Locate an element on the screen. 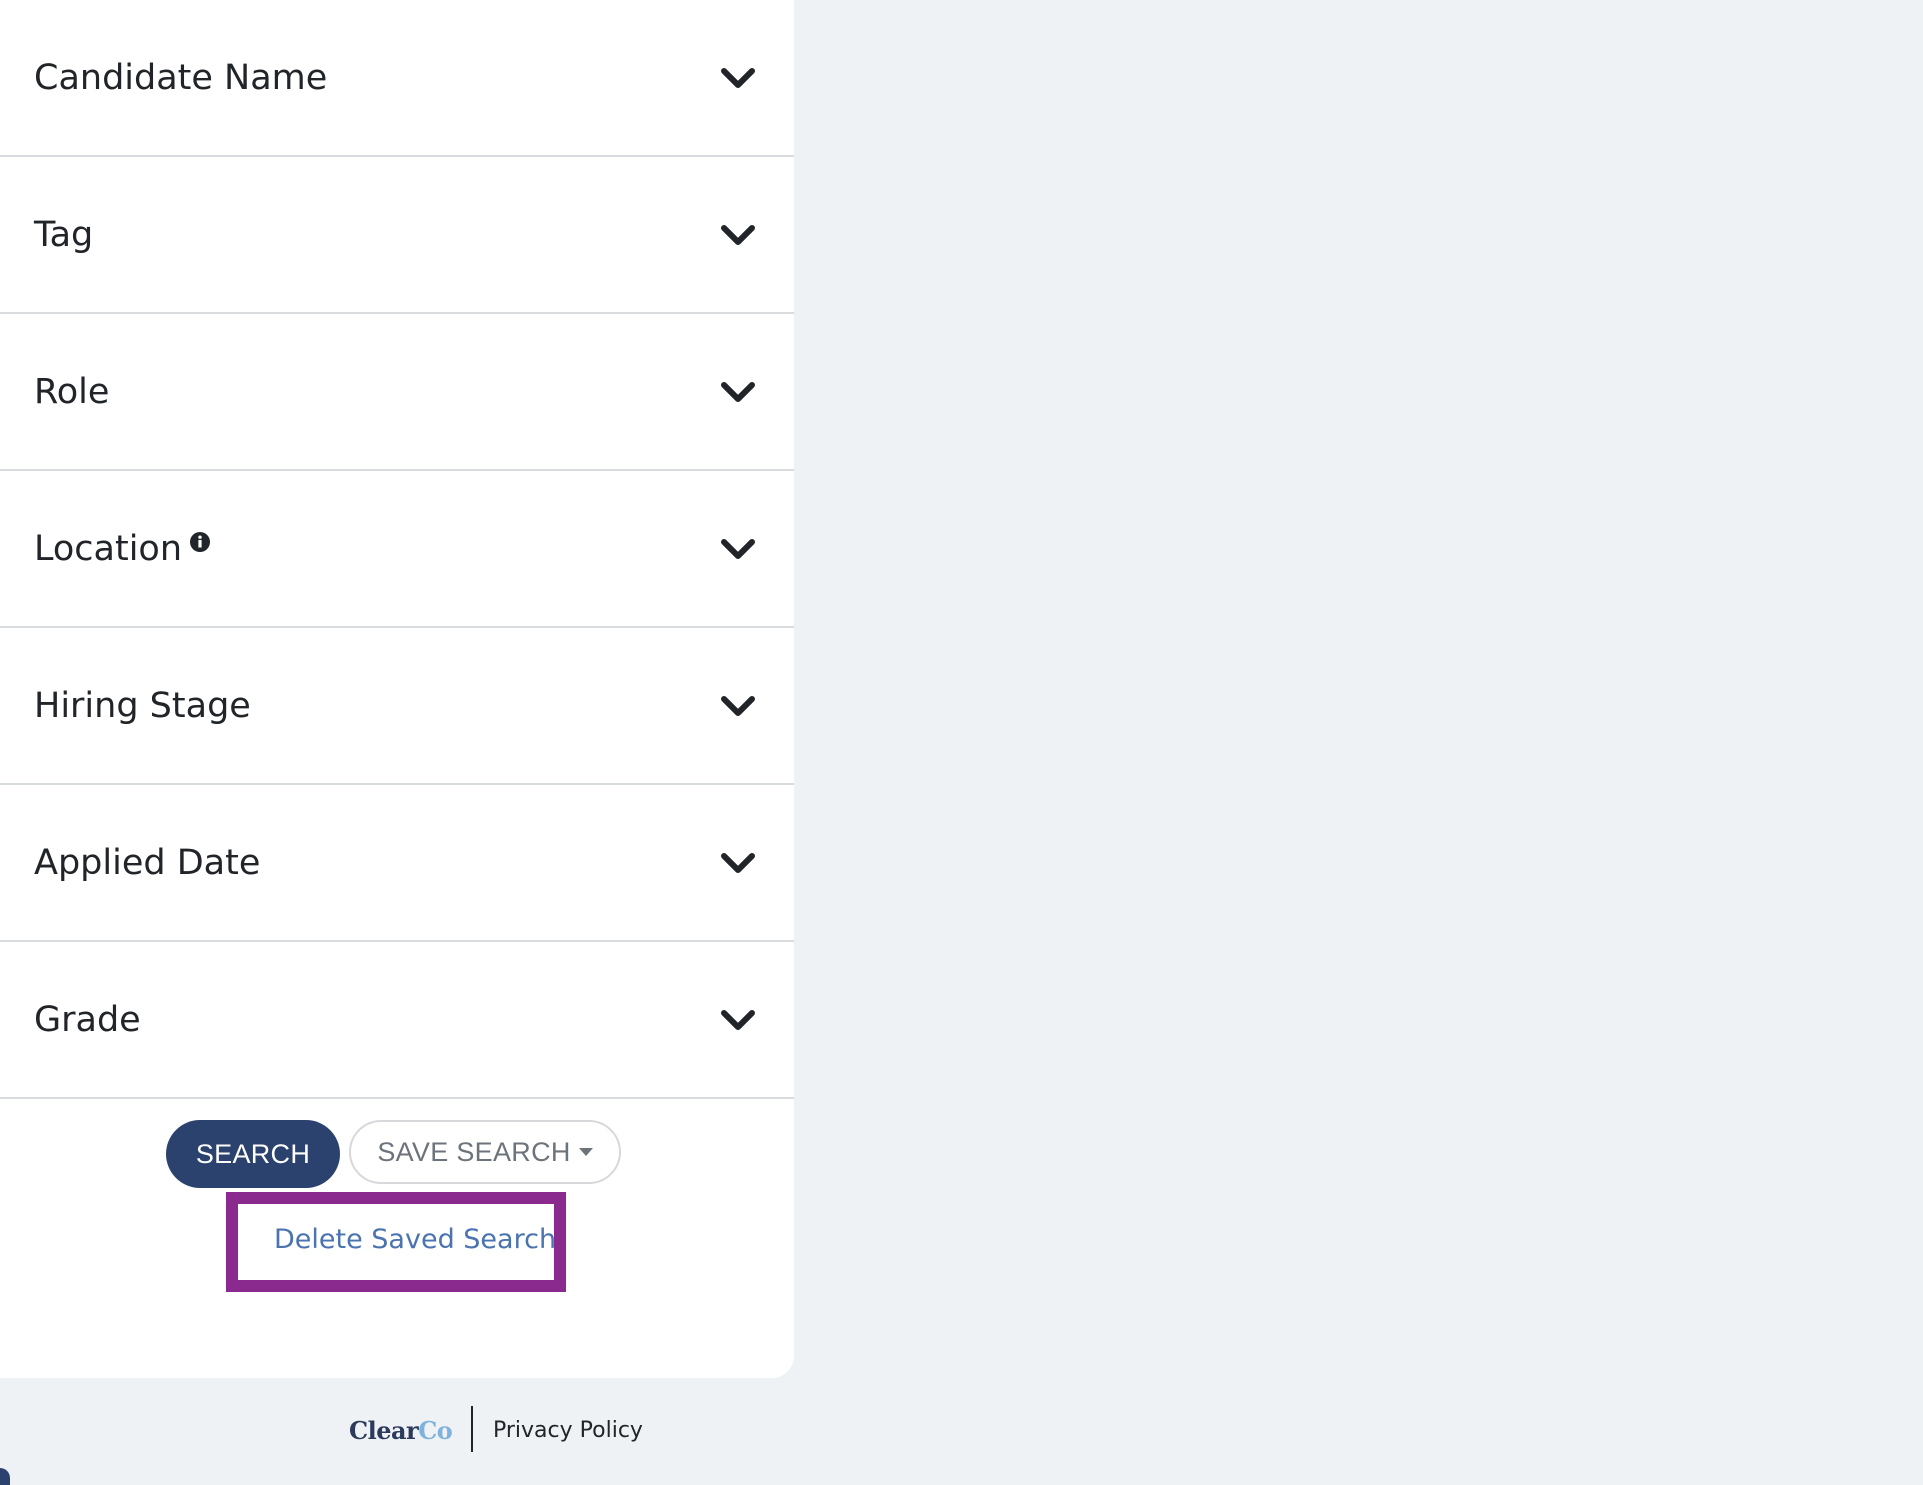  filter-grade: Grade is located at coordinates (397, 1020).